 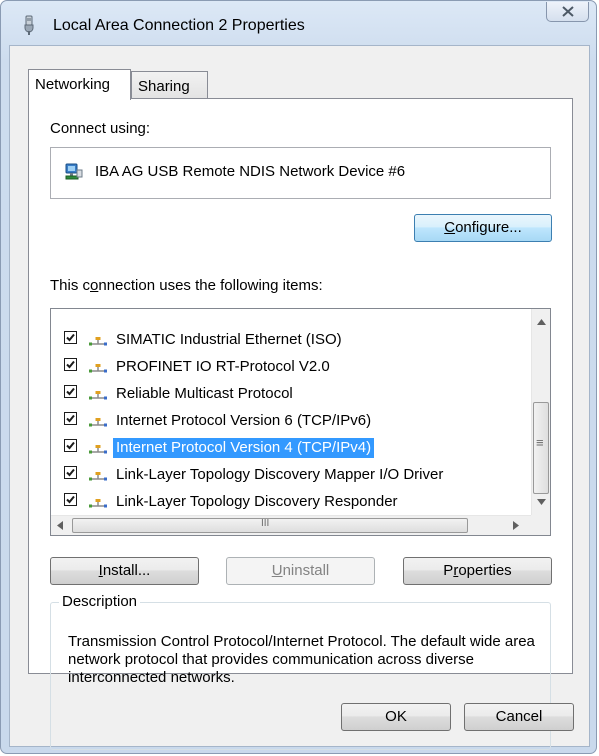 I want to click on tab-networking: Networking, so click(x=79, y=84).